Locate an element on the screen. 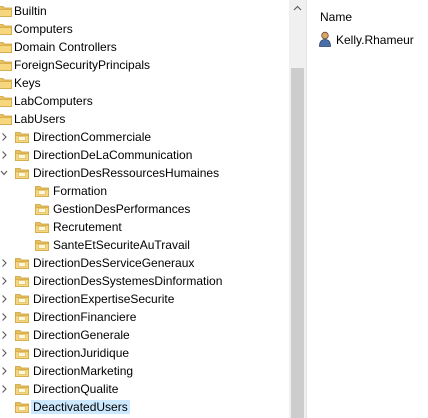 This screenshot has height=418, width=428. tree-item: ForeignSecurityPrincipals is located at coordinates (144, 65).